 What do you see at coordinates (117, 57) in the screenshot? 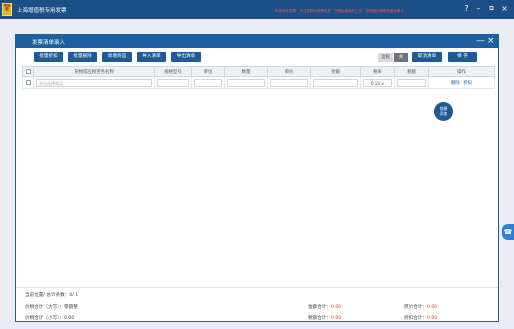
I see `add-item-button: 新增商品` at bounding box center [117, 57].